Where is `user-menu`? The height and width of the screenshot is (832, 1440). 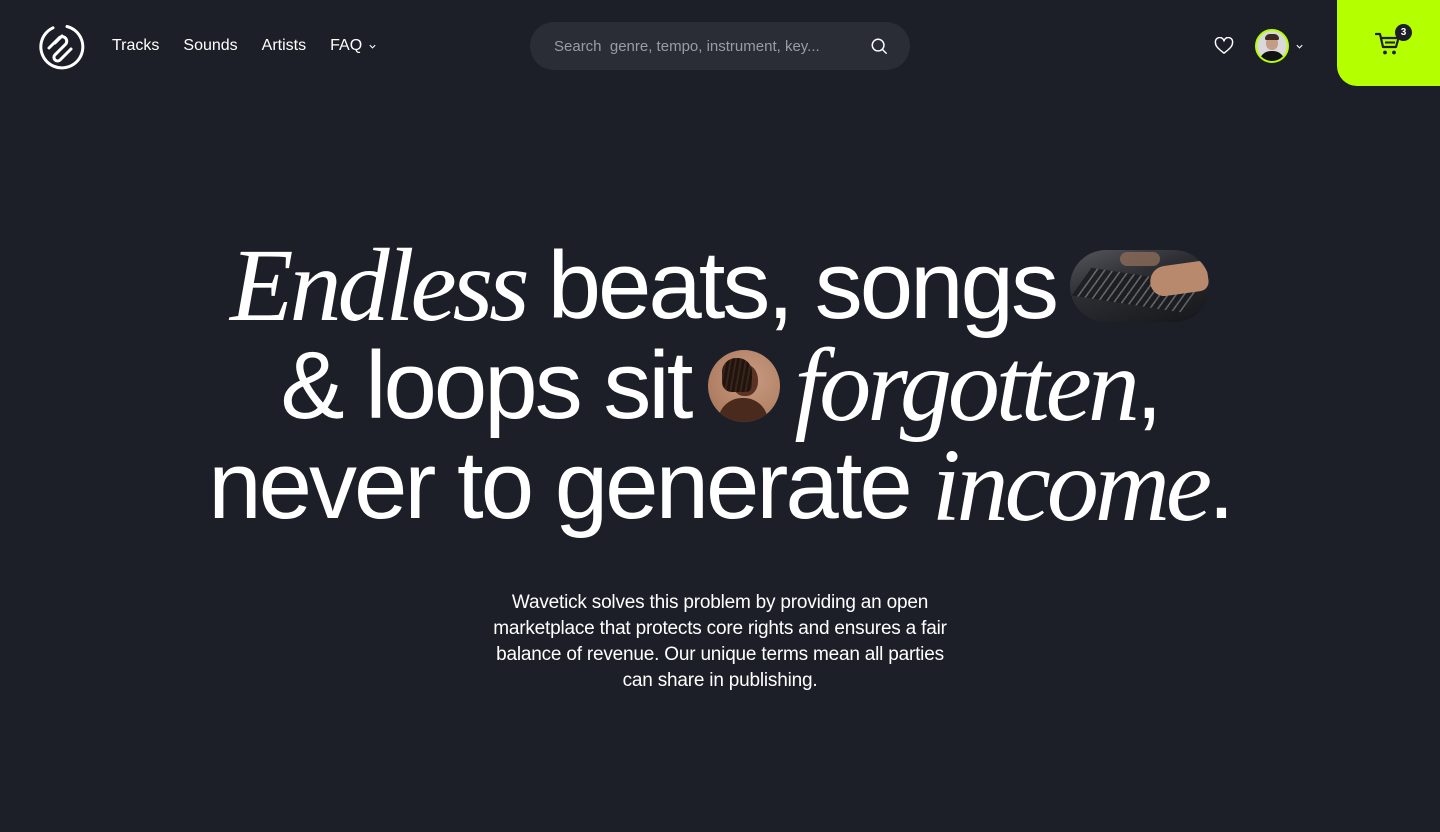
user-menu is located at coordinates (1279, 46).